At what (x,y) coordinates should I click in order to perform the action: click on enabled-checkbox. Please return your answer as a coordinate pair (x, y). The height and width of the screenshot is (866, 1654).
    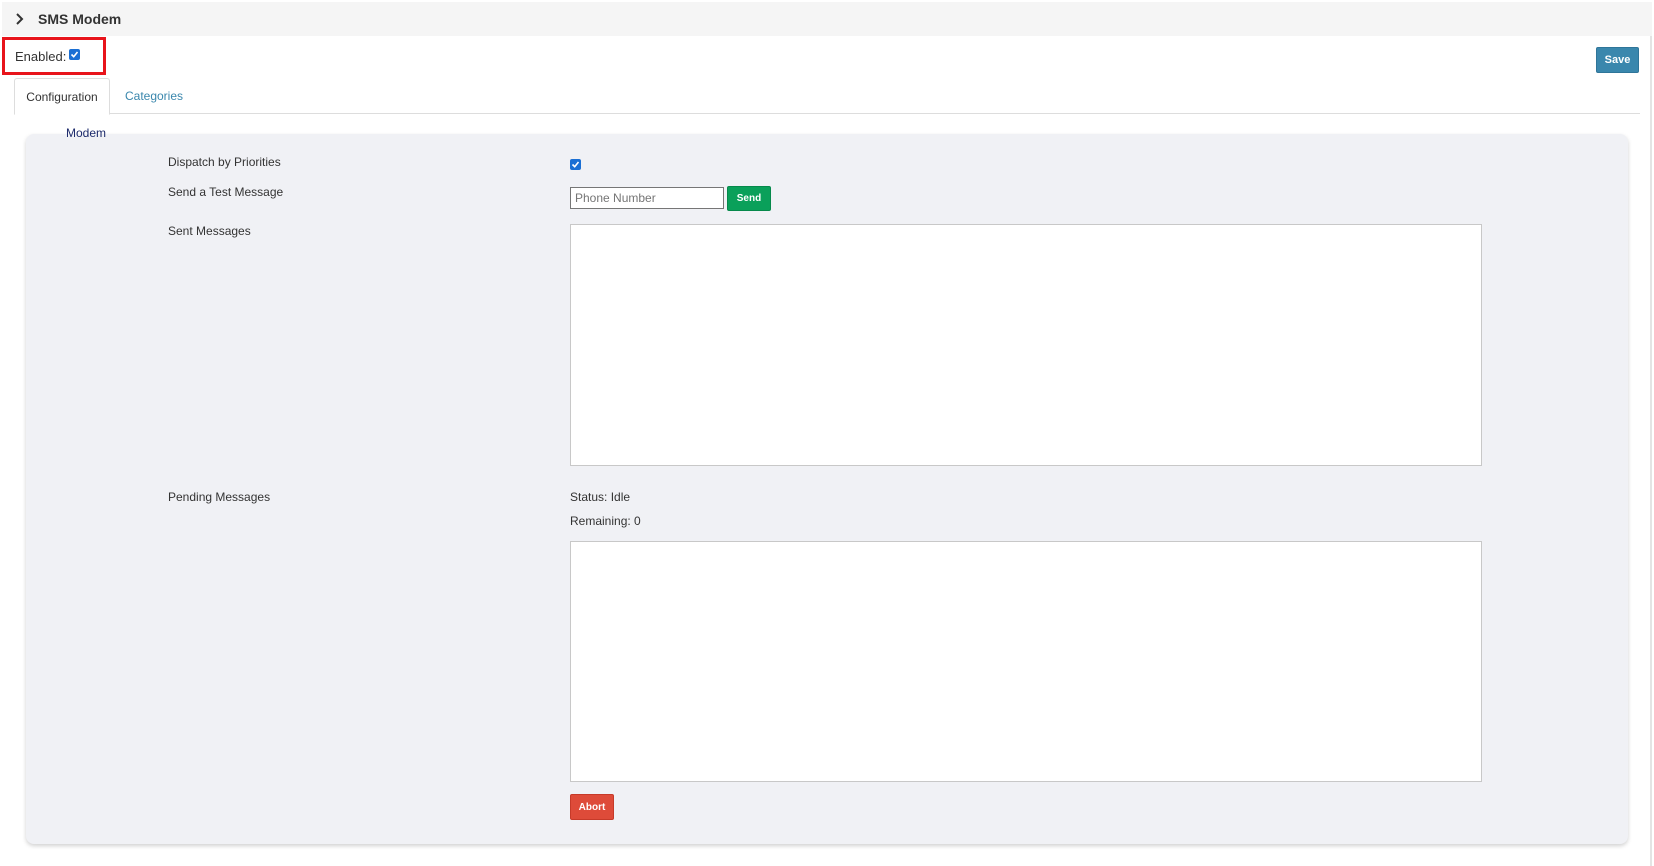
    Looking at the image, I should click on (75, 54).